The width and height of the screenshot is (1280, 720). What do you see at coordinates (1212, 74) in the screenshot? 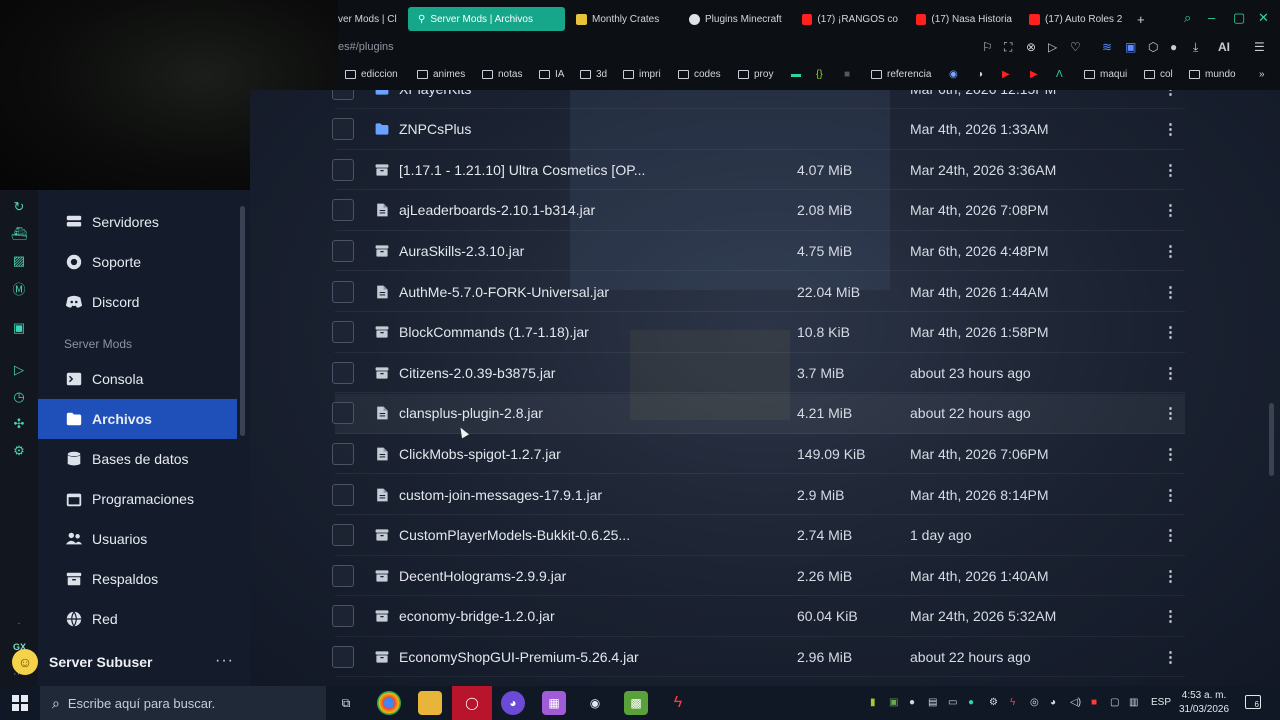
I see `bookmark-folder-mundo: mundo` at bounding box center [1212, 74].